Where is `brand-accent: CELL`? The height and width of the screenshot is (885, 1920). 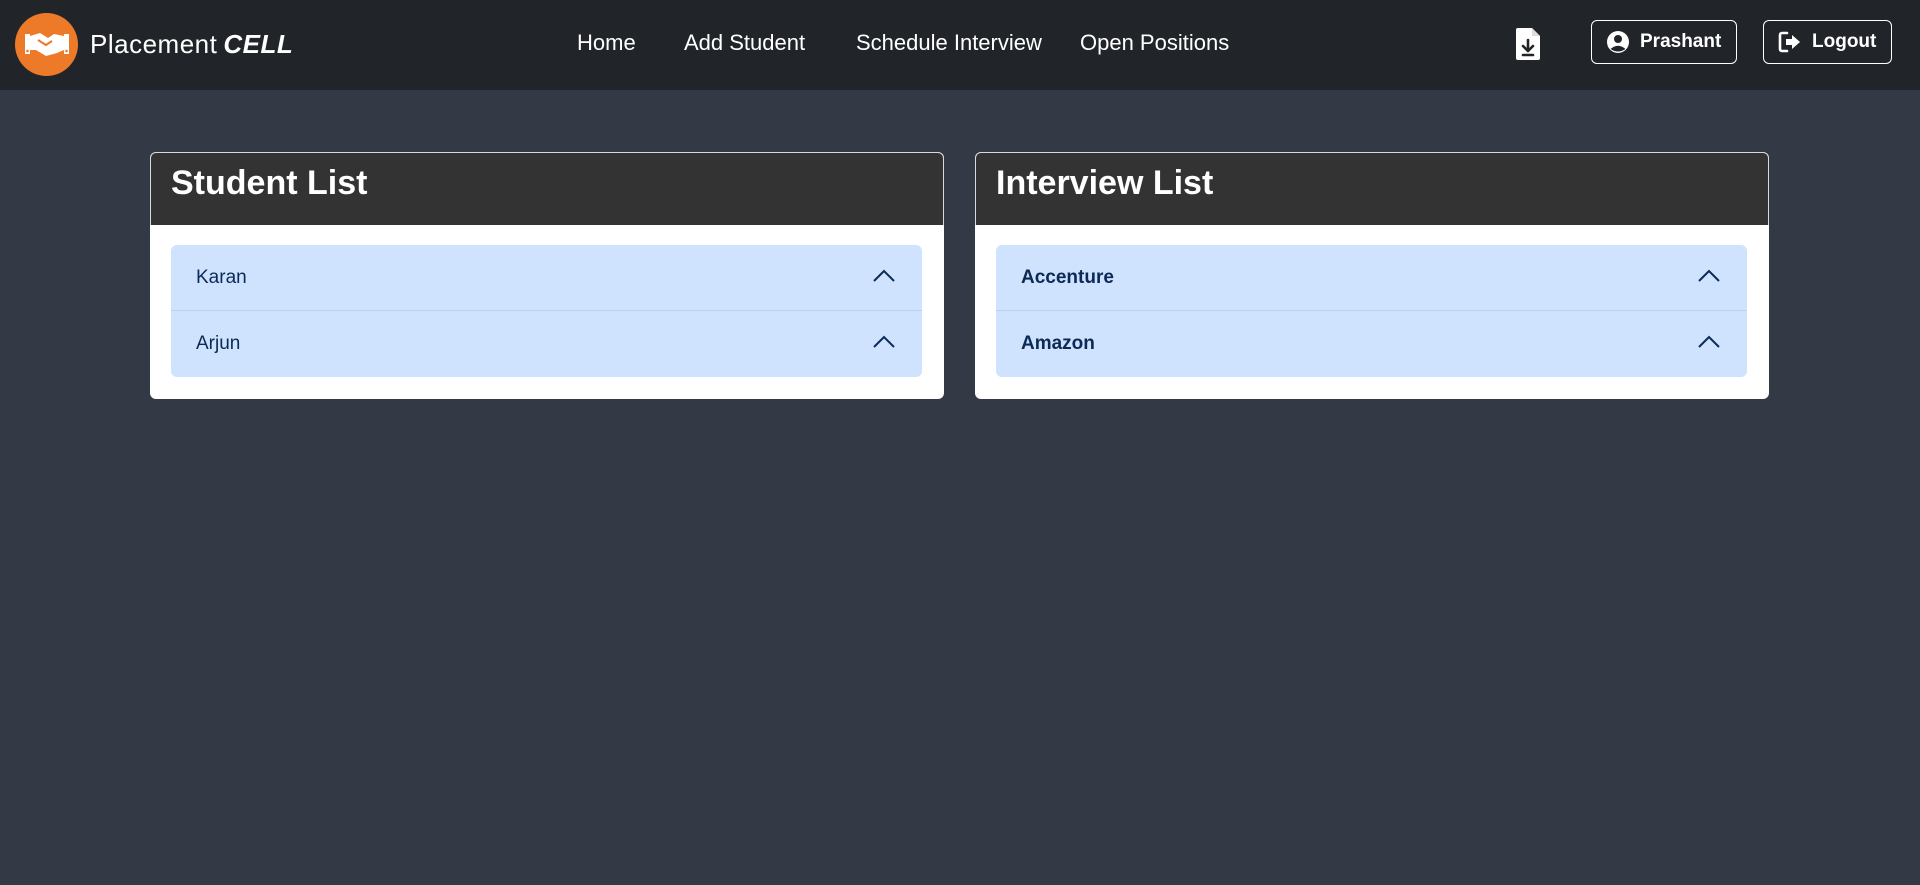 brand-accent: CELL is located at coordinates (258, 43).